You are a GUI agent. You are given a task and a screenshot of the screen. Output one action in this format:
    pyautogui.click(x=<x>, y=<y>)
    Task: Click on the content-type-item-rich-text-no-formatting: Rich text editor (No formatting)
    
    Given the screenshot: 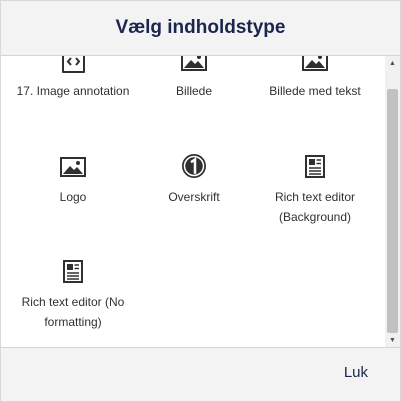 What is the action you would take?
    pyautogui.click(x=73, y=293)
    